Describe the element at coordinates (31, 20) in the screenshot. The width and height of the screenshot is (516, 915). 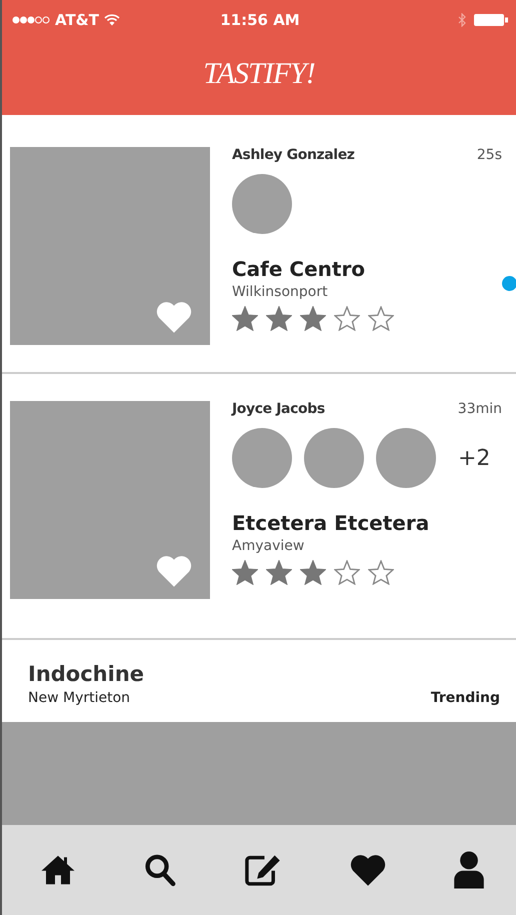
I see `signal-icon` at that location.